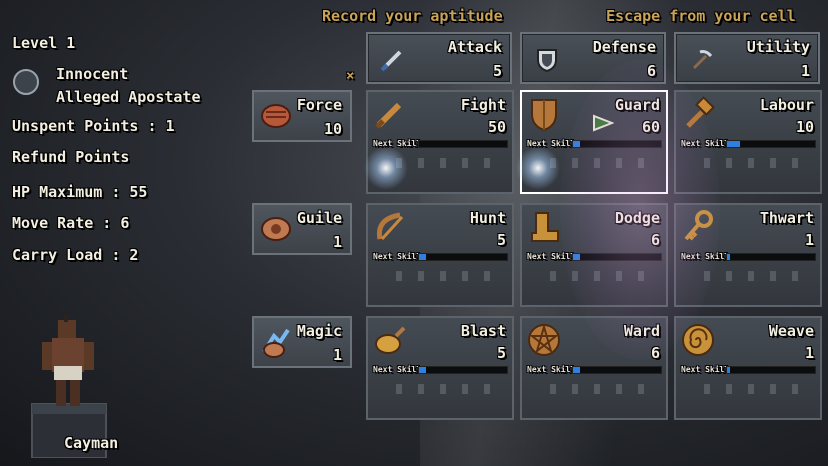  What do you see at coordinates (92, 74) in the screenshot?
I see `crime-status: Innocent` at bounding box center [92, 74].